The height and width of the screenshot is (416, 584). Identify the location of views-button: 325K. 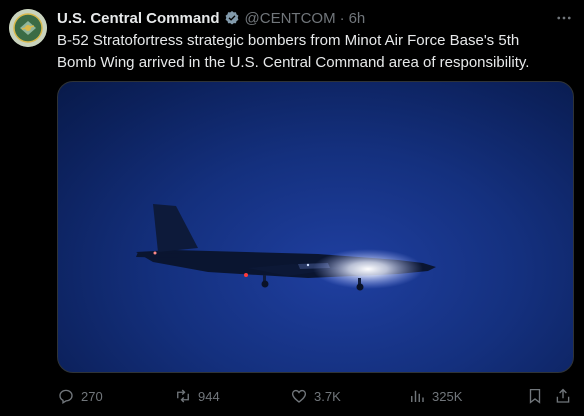
(435, 396).